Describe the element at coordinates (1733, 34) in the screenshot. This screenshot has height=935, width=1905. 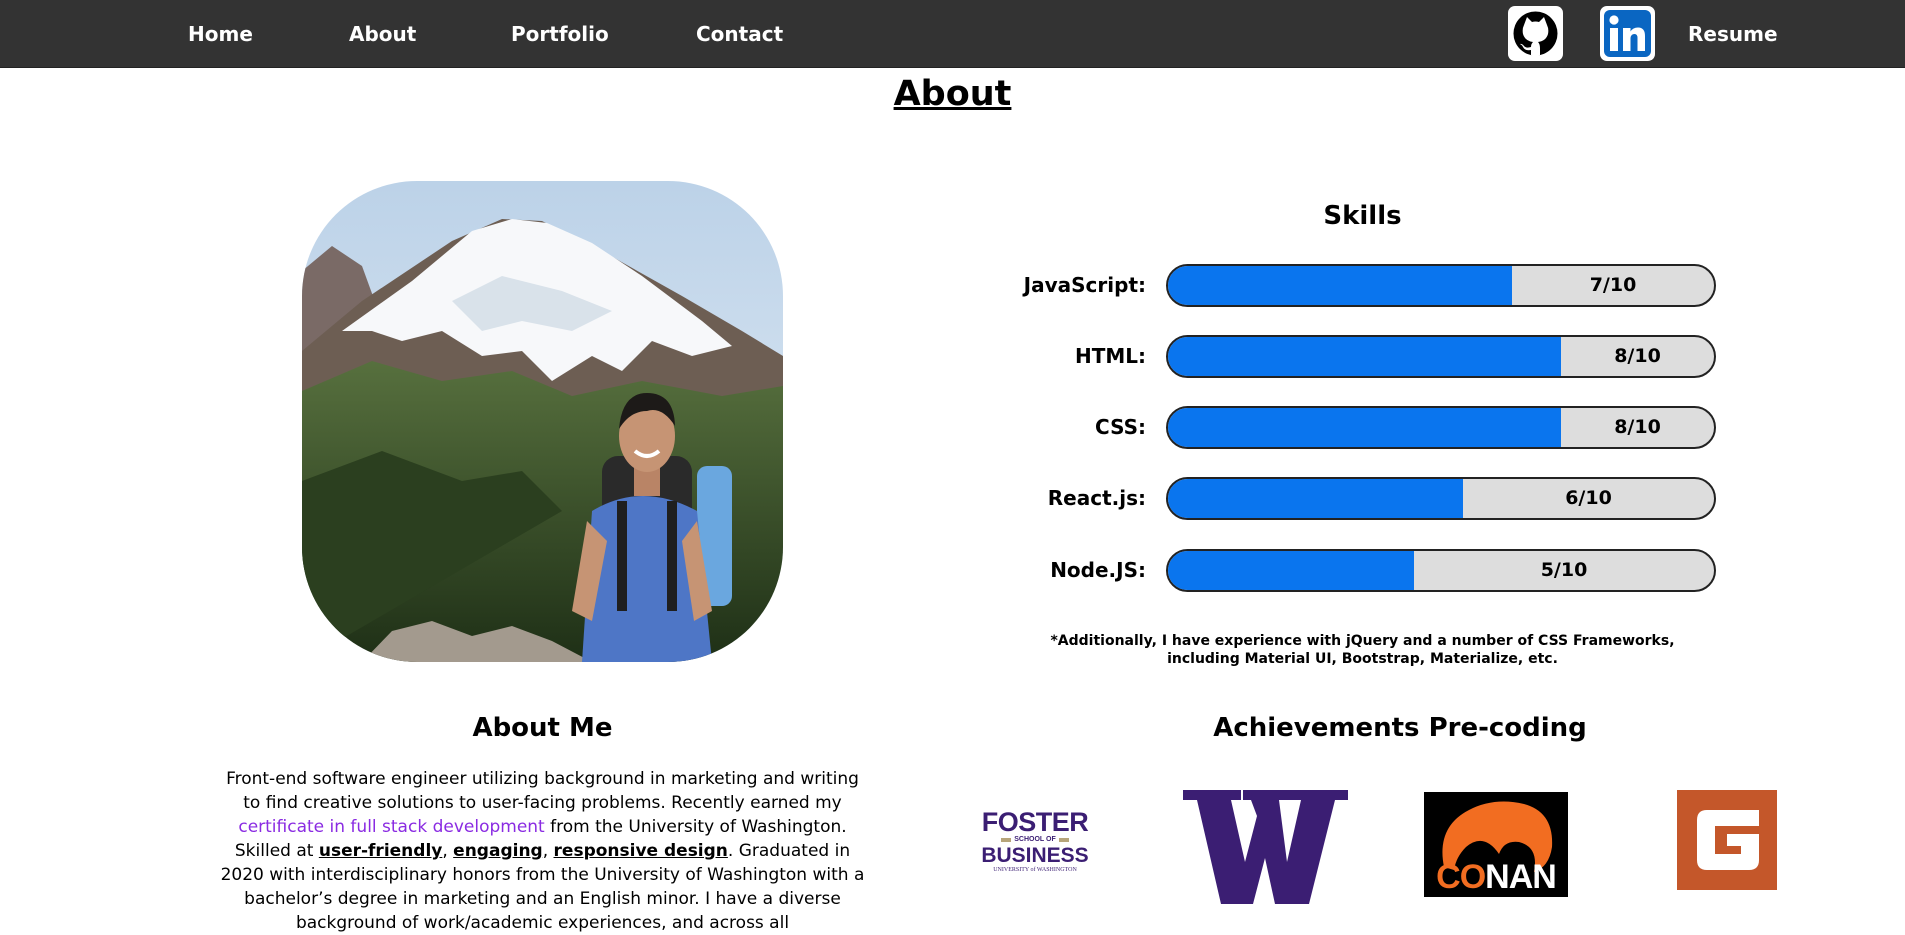
I see `nav-resume-link: Resume` at that location.